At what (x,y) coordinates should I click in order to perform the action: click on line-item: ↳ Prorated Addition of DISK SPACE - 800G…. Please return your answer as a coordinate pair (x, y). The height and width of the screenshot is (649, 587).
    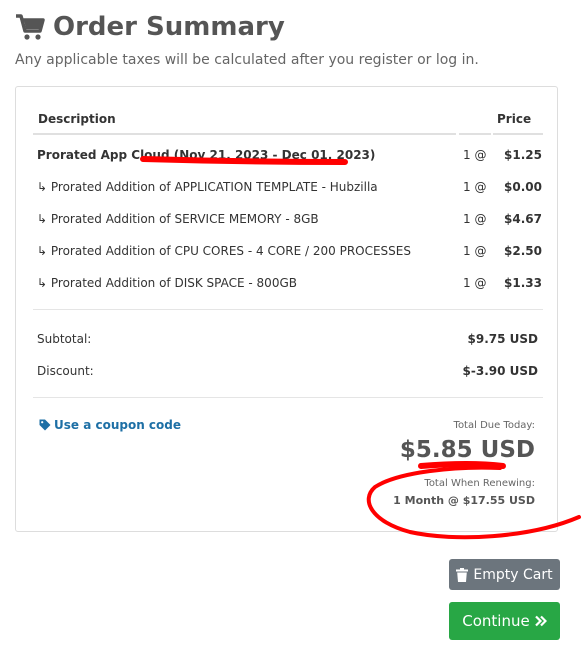
    Looking at the image, I should click on (289, 286).